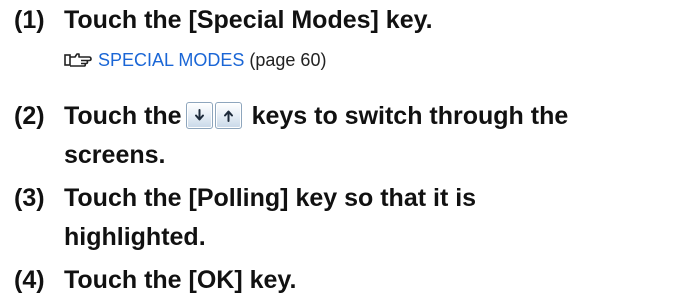  What do you see at coordinates (410, 116) in the screenshot?
I see `step-text-after: keys to switch through the` at bounding box center [410, 116].